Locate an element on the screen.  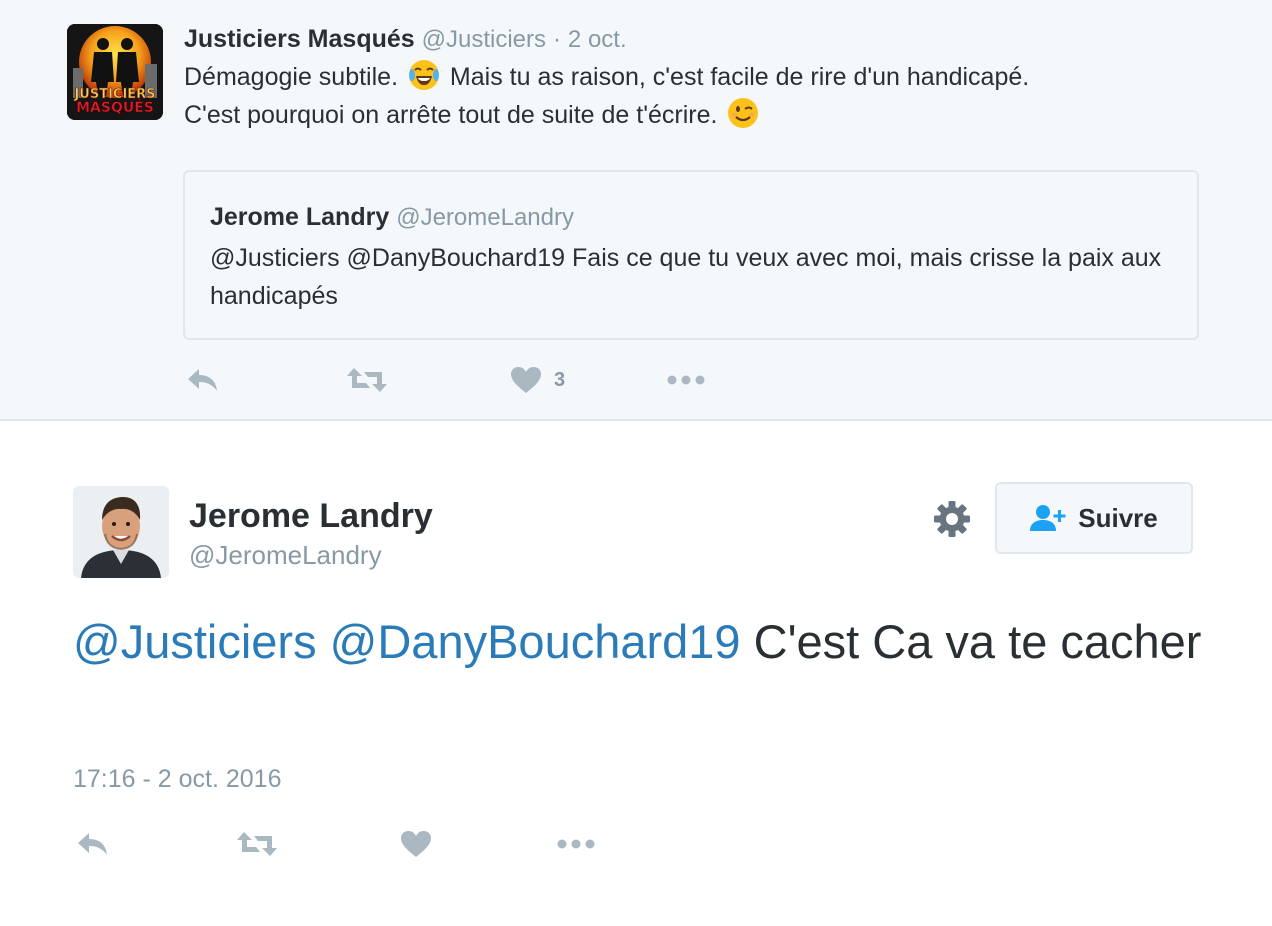
author-name: Justiciers Masqués is located at coordinates (299, 39).